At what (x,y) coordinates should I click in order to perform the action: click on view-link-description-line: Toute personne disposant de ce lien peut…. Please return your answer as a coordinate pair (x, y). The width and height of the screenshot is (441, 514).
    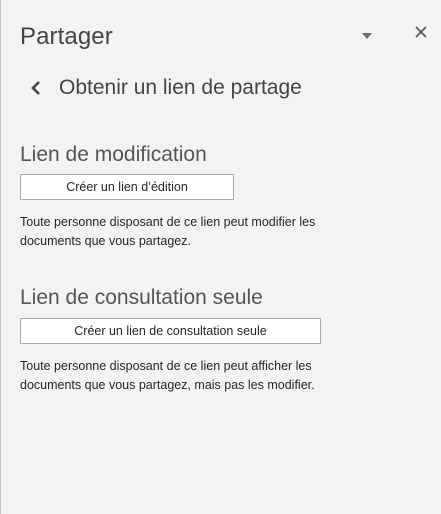
    Looking at the image, I should click on (166, 366).